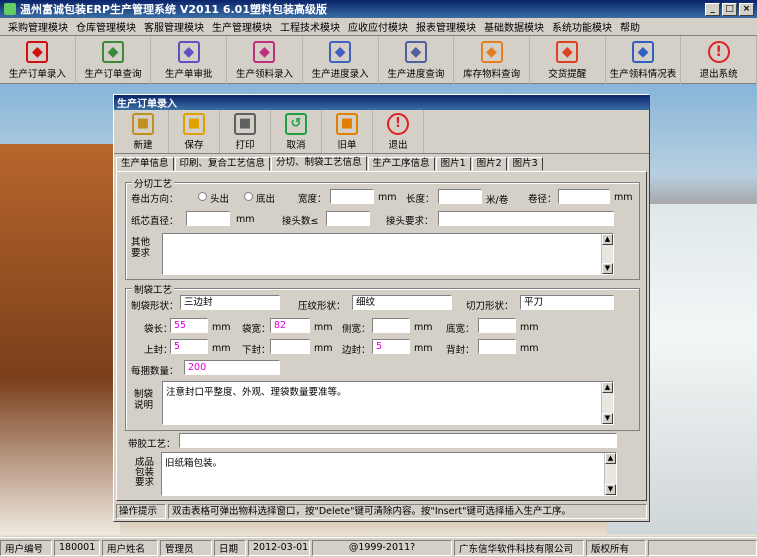 The width and height of the screenshot is (757, 557). What do you see at coordinates (607, 254) in the screenshot?
I see `other-memo-scrollbar: ▲ ▼` at bounding box center [607, 254].